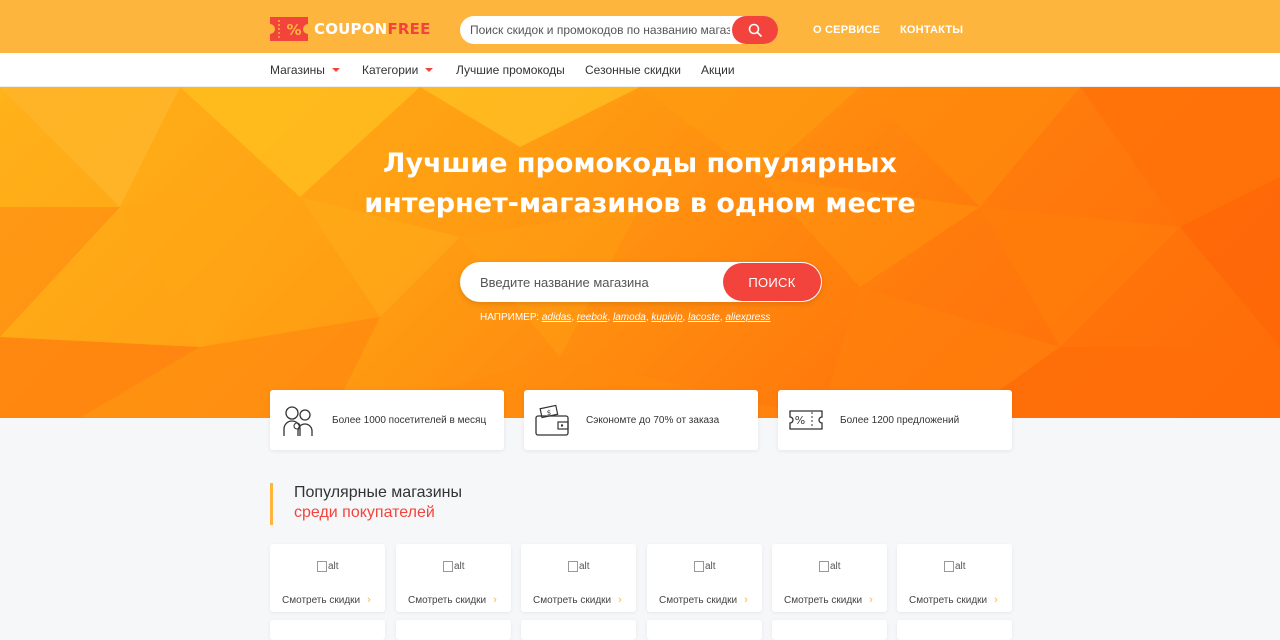  Describe the element at coordinates (592, 317) in the screenshot. I see `example-reebok: reebok` at that location.